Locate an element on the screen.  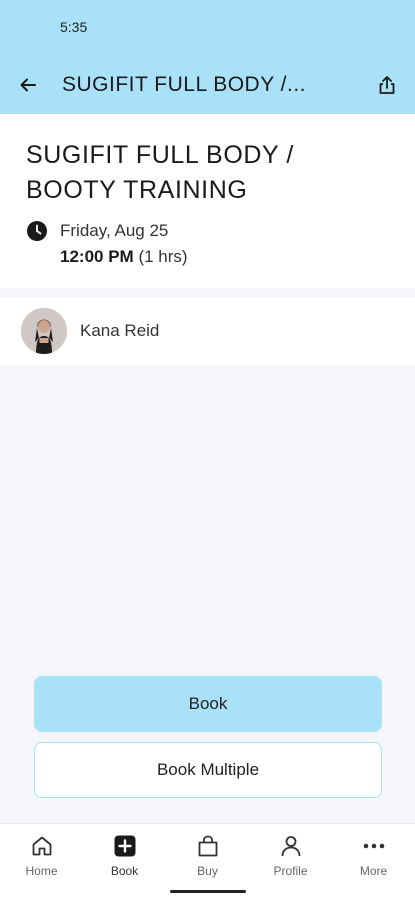
home-icon is located at coordinates (42, 846).